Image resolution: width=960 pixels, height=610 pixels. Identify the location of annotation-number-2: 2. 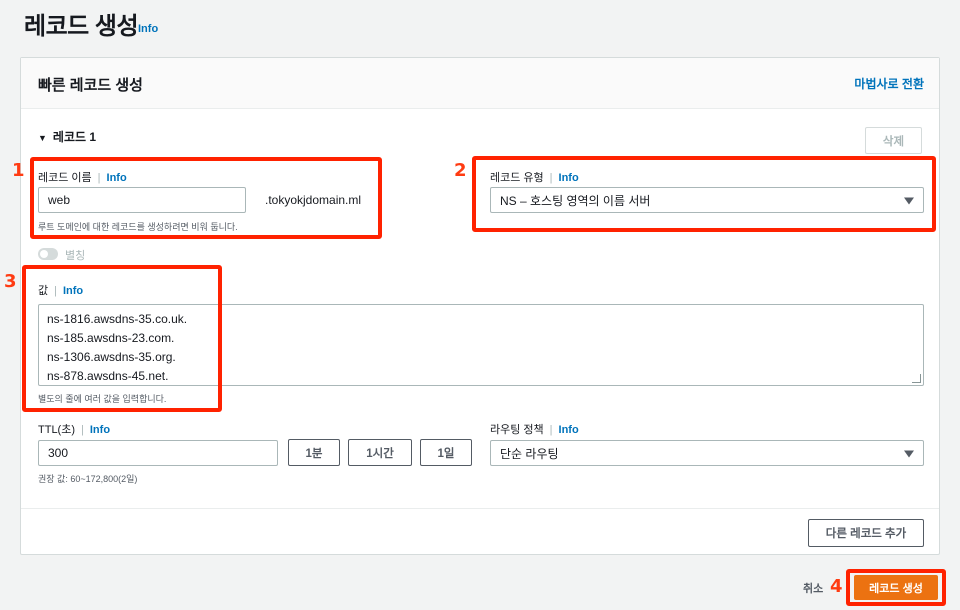
(460, 170).